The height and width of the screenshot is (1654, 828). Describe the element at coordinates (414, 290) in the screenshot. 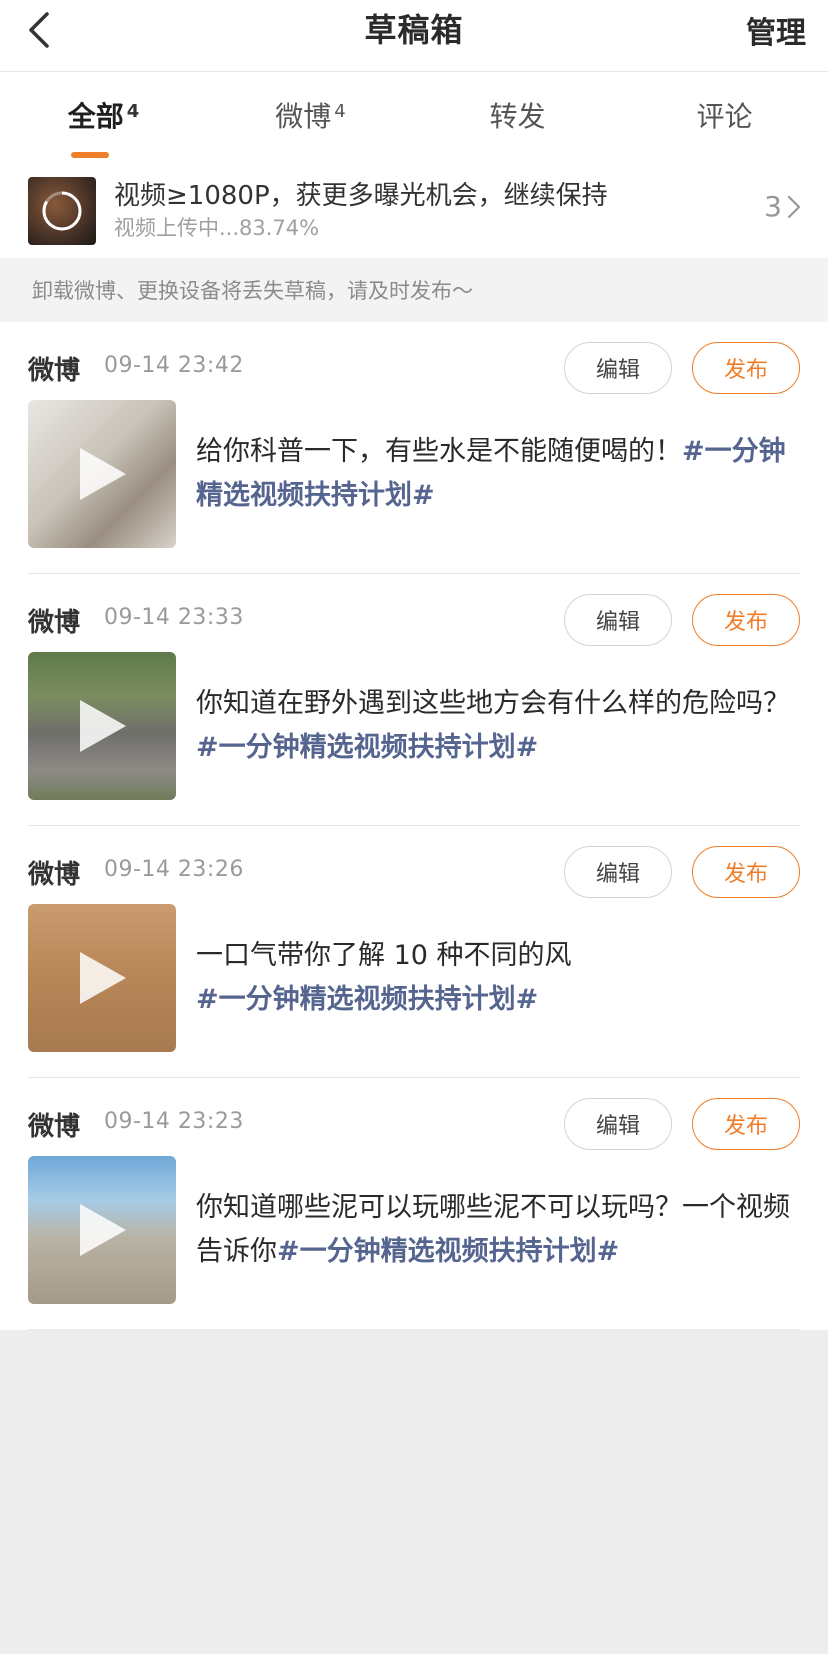

I see `draft-loss-notice: 卸载微博、更换设备将丢失草稿，请及时发布～` at that location.